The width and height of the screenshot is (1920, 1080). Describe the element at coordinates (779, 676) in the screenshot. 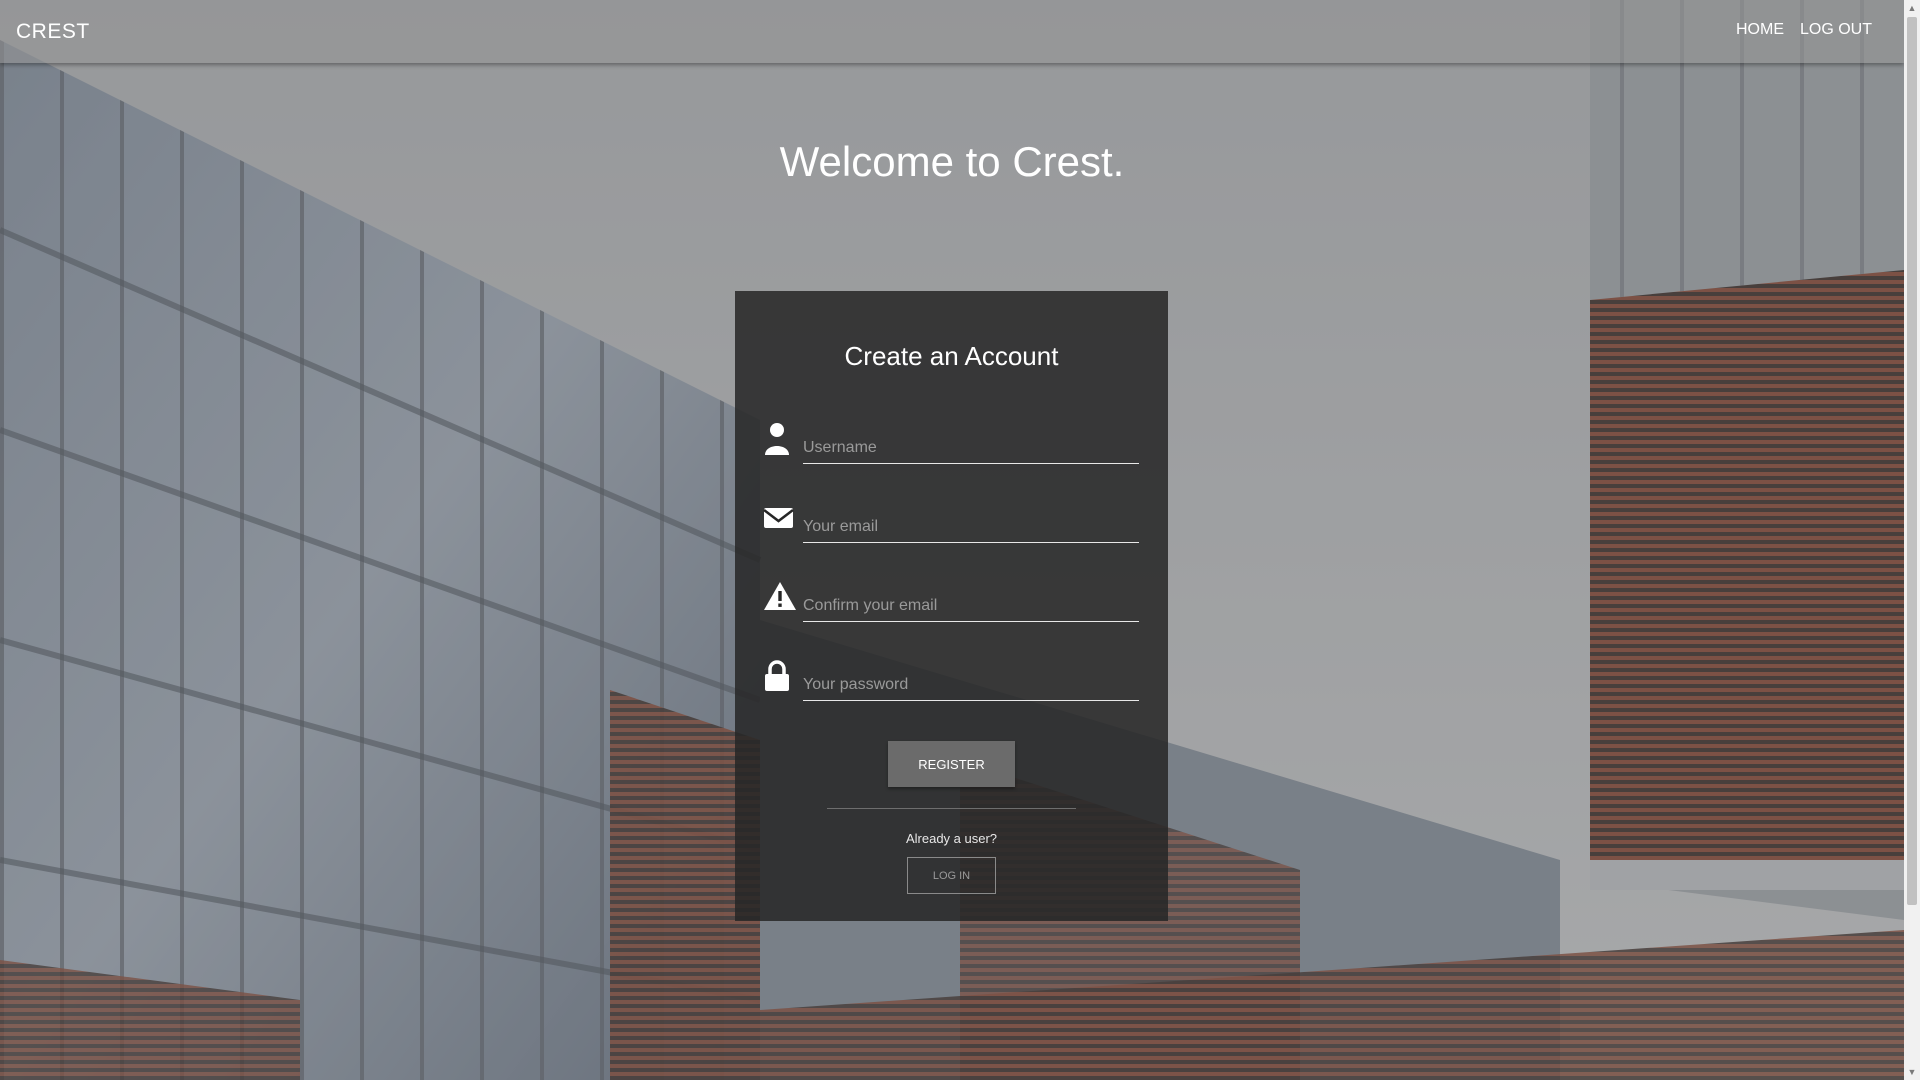

I see `lock-icon` at that location.